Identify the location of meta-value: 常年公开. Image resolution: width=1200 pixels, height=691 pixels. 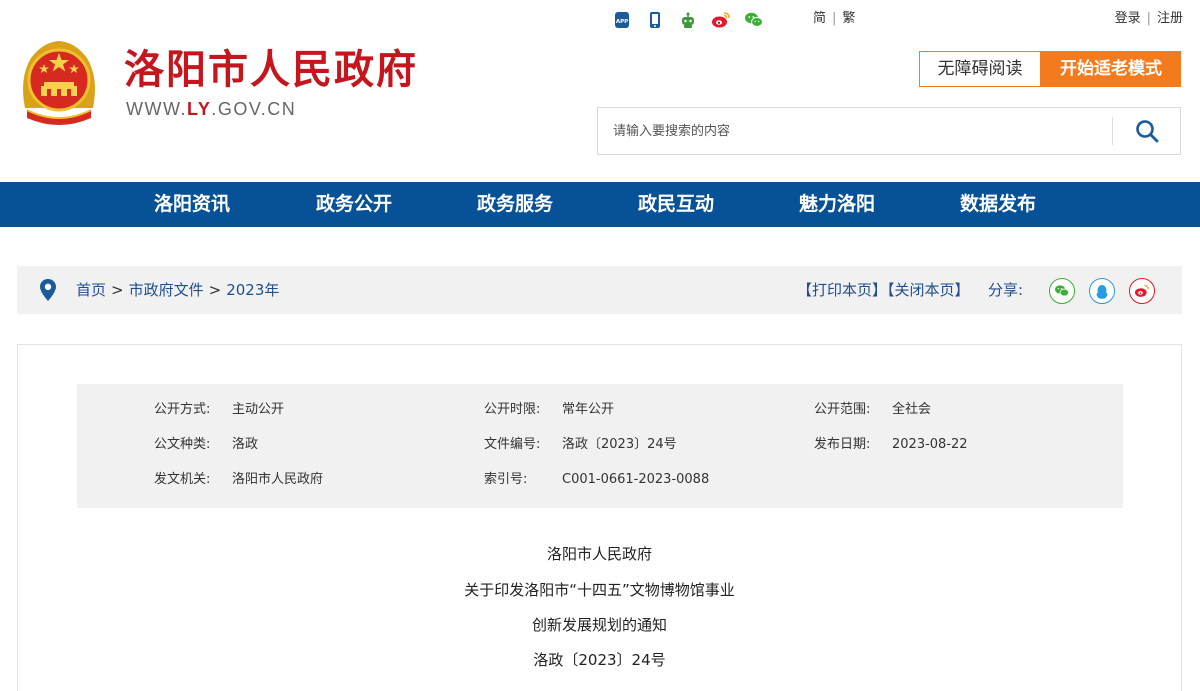
(588, 409).